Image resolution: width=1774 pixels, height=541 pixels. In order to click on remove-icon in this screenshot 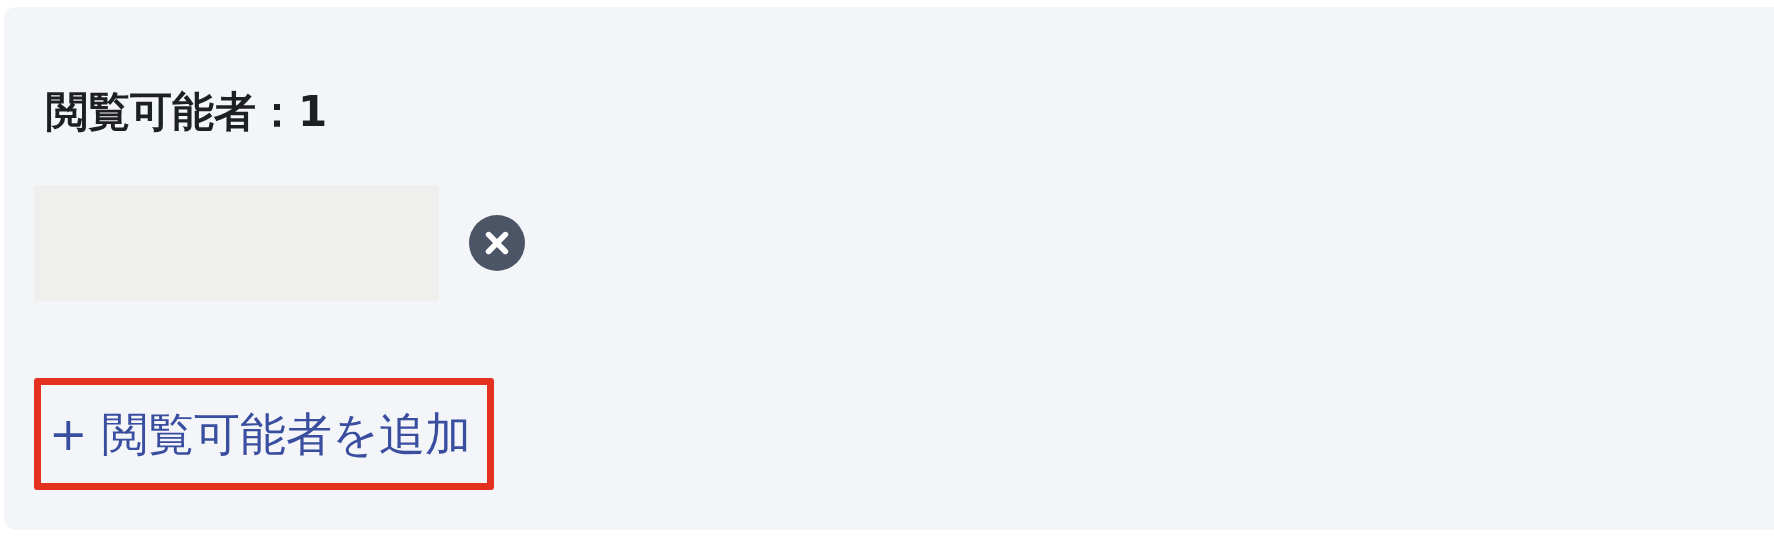, I will do `click(497, 243)`.